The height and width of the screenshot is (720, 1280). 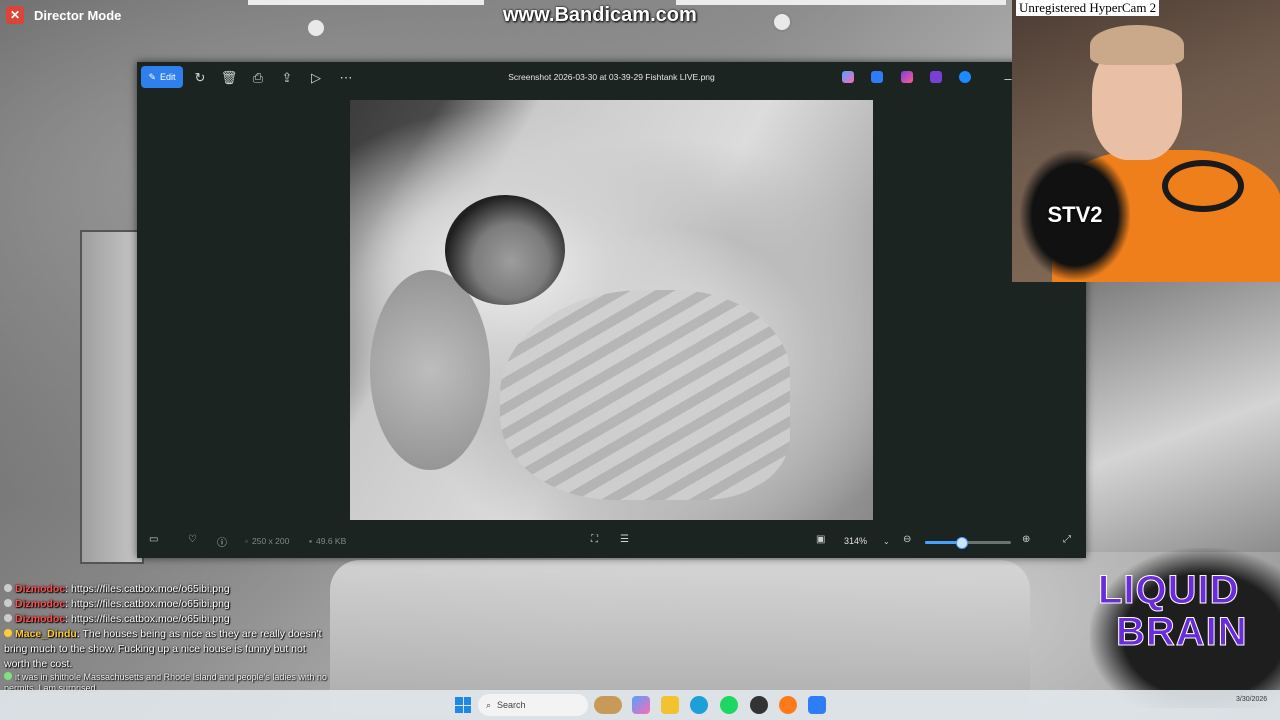 What do you see at coordinates (1137, 45) in the screenshot?
I see `webcam-hair` at bounding box center [1137, 45].